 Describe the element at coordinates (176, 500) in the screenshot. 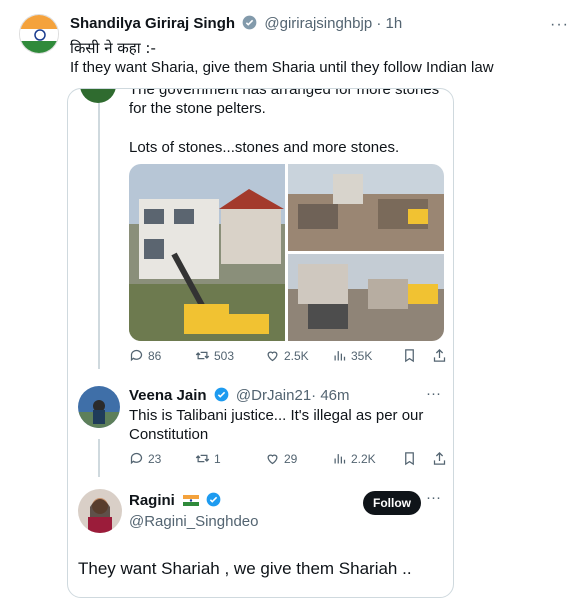

I see `ragini-header: Ragini` at that location.